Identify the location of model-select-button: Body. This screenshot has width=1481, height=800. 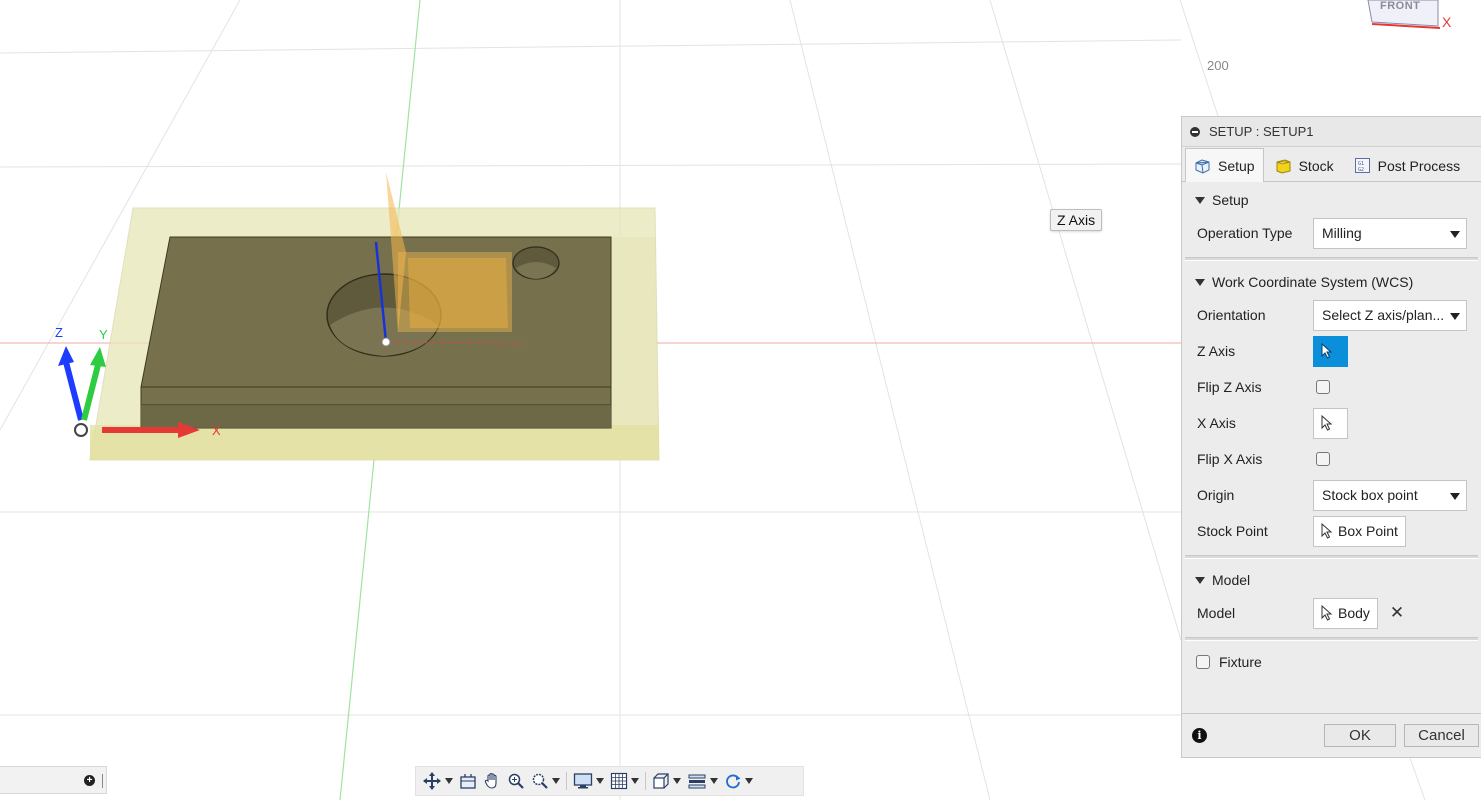
(1345, 613).